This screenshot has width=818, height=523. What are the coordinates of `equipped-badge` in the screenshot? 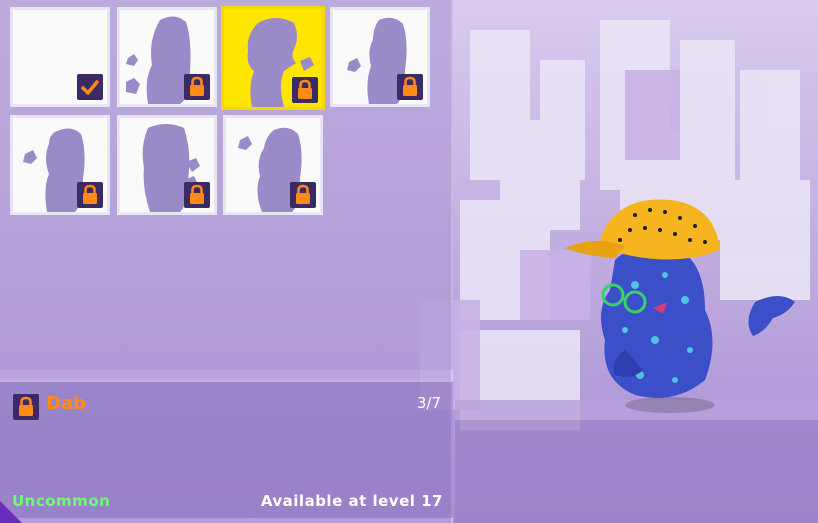 It's located at (90, 87).